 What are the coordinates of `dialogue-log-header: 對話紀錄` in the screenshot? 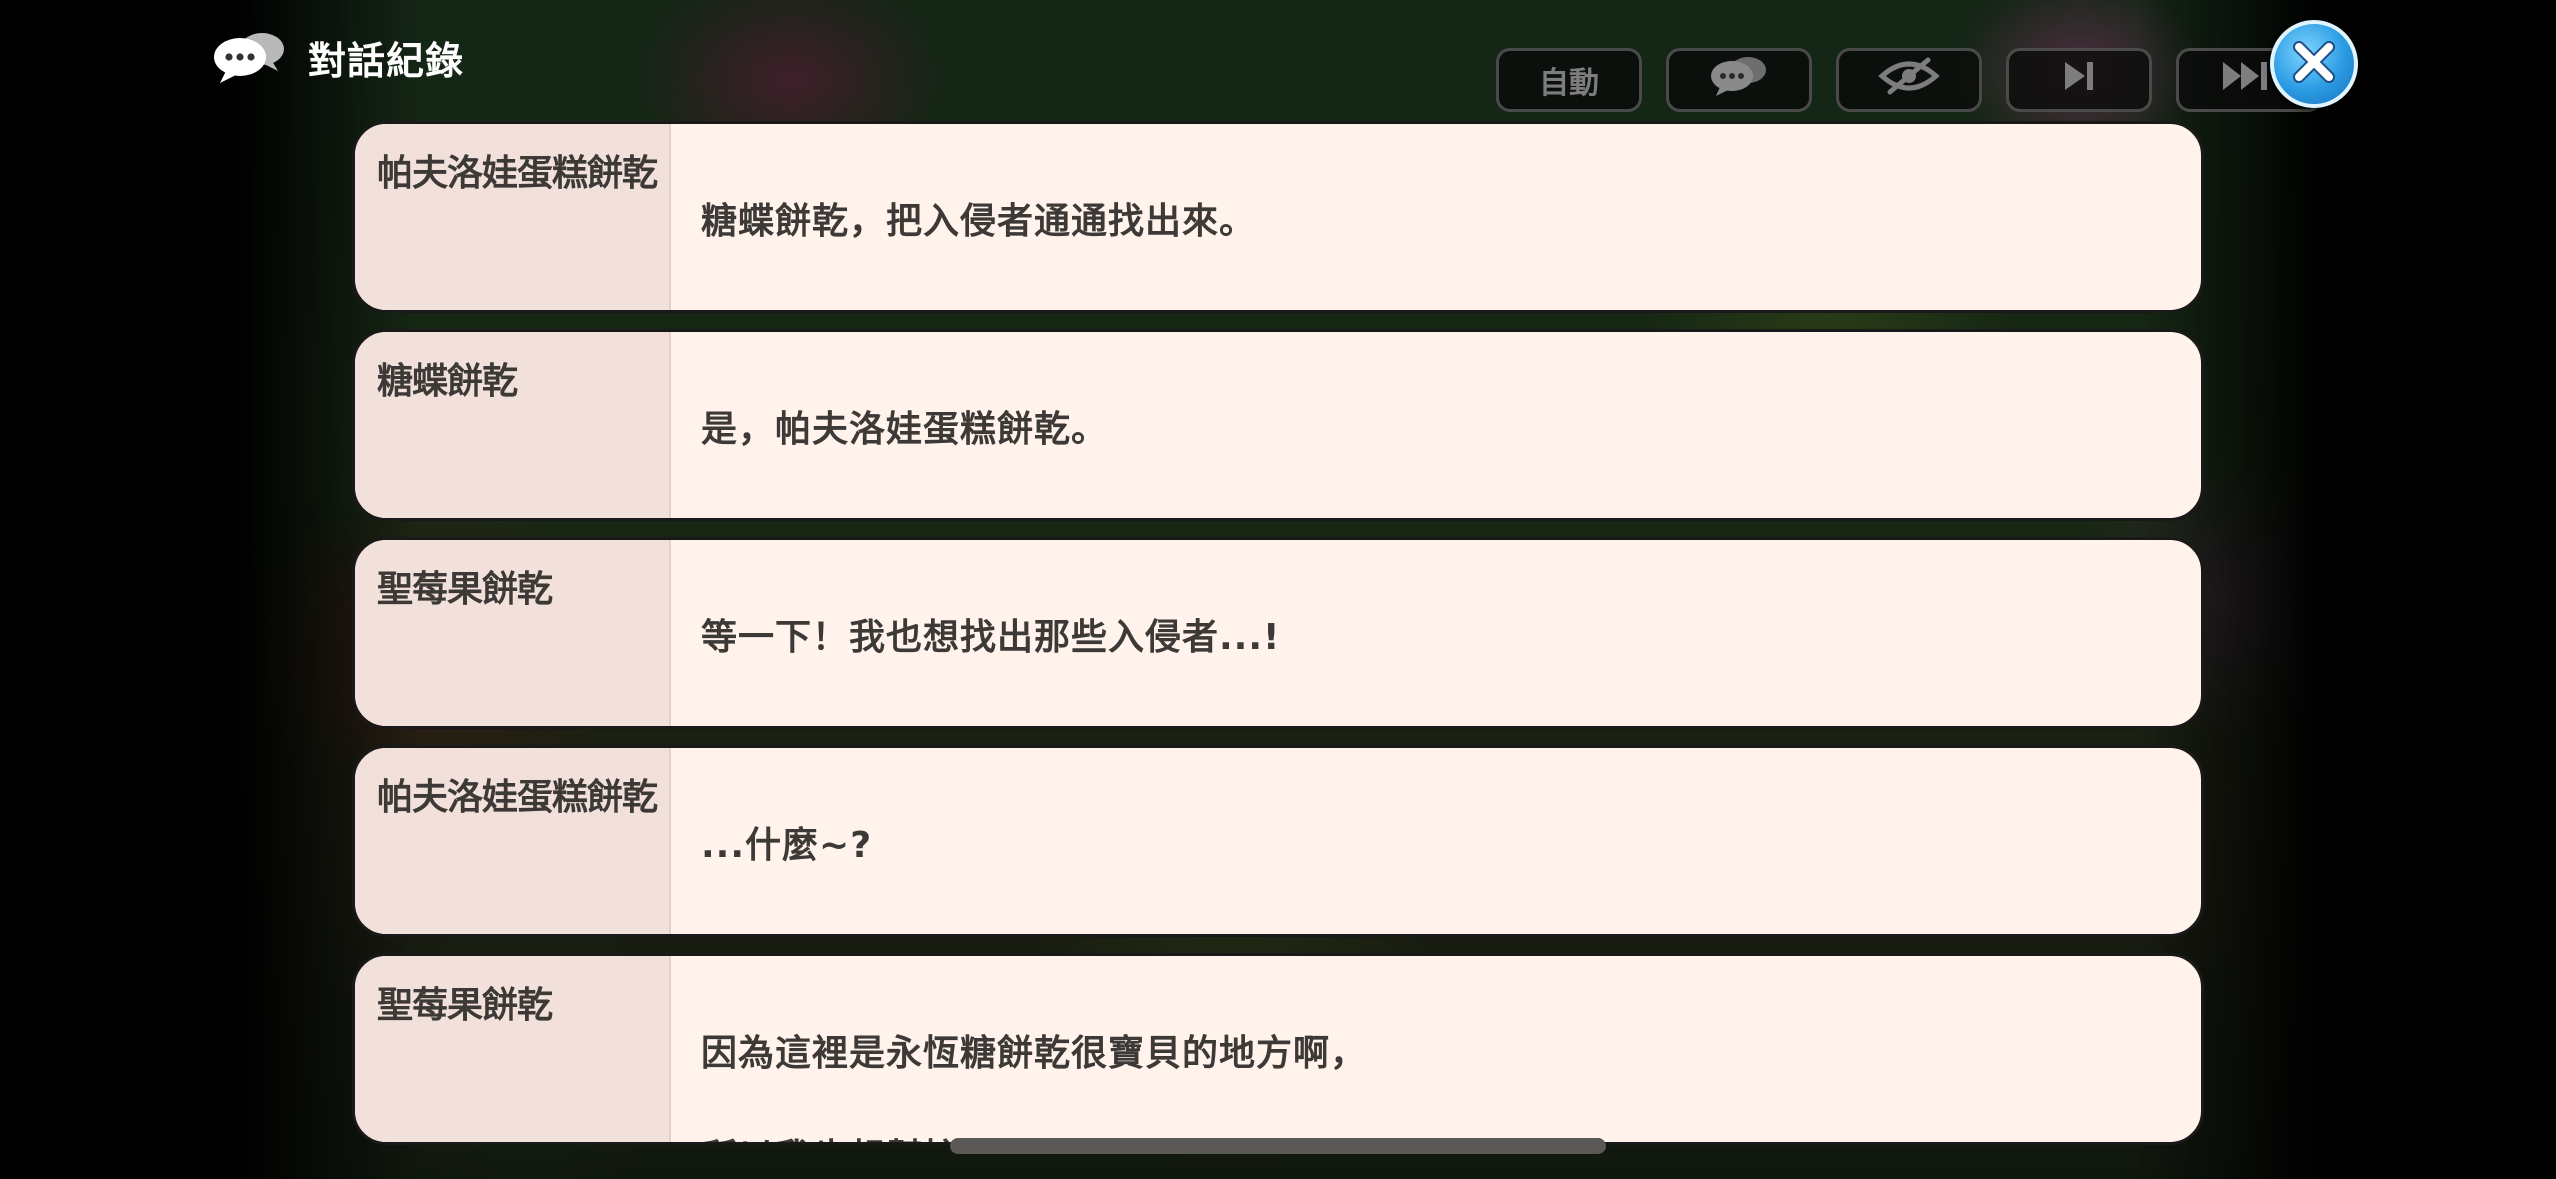 It's located at (338, 57).